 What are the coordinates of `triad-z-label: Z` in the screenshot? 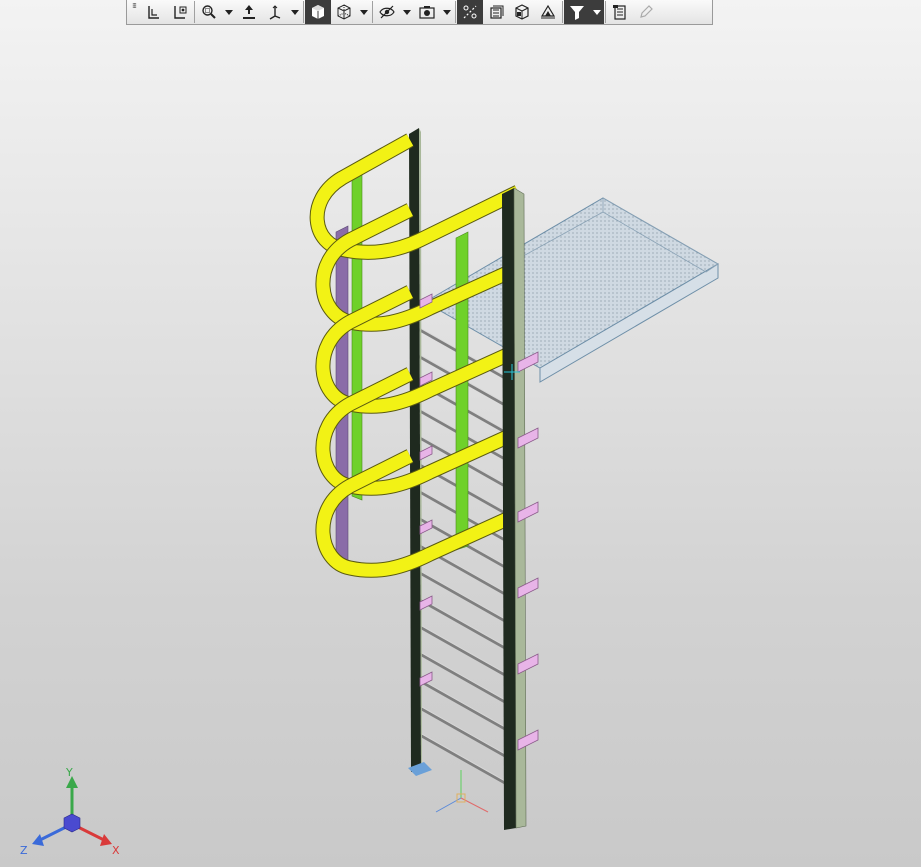 It's located at (24, 850).